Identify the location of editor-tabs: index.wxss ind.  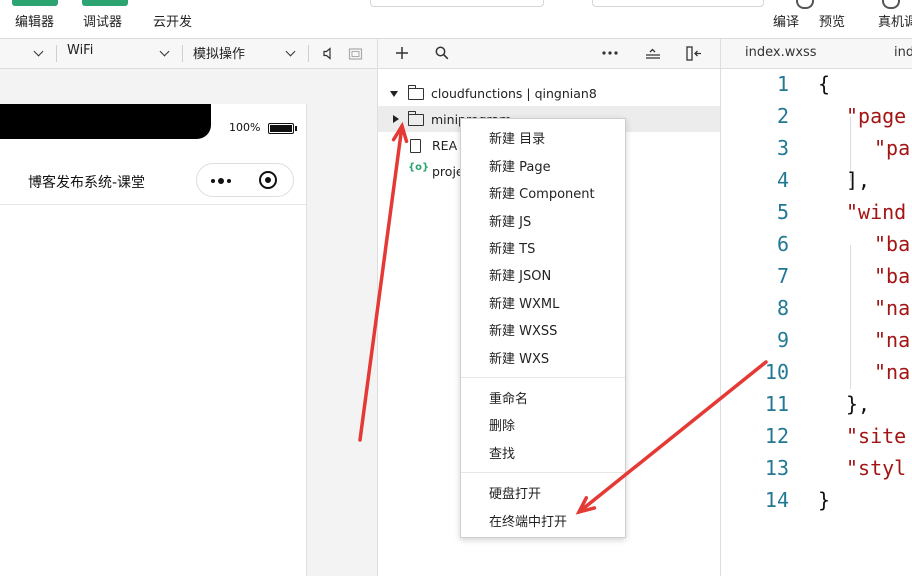
(816, 54).